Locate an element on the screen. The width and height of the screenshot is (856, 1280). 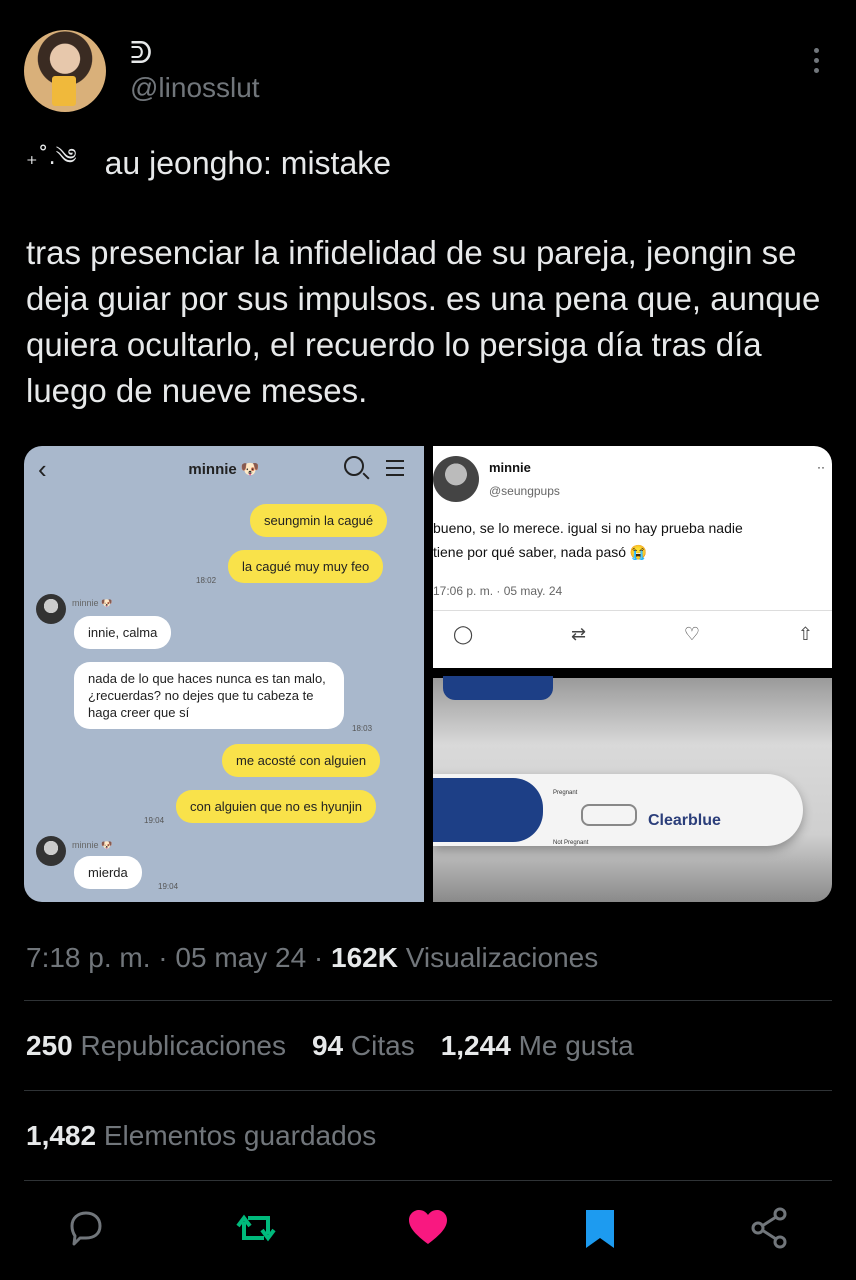
reposts-stat: 250 Republicaciones is located at coordinates (156, 1046).